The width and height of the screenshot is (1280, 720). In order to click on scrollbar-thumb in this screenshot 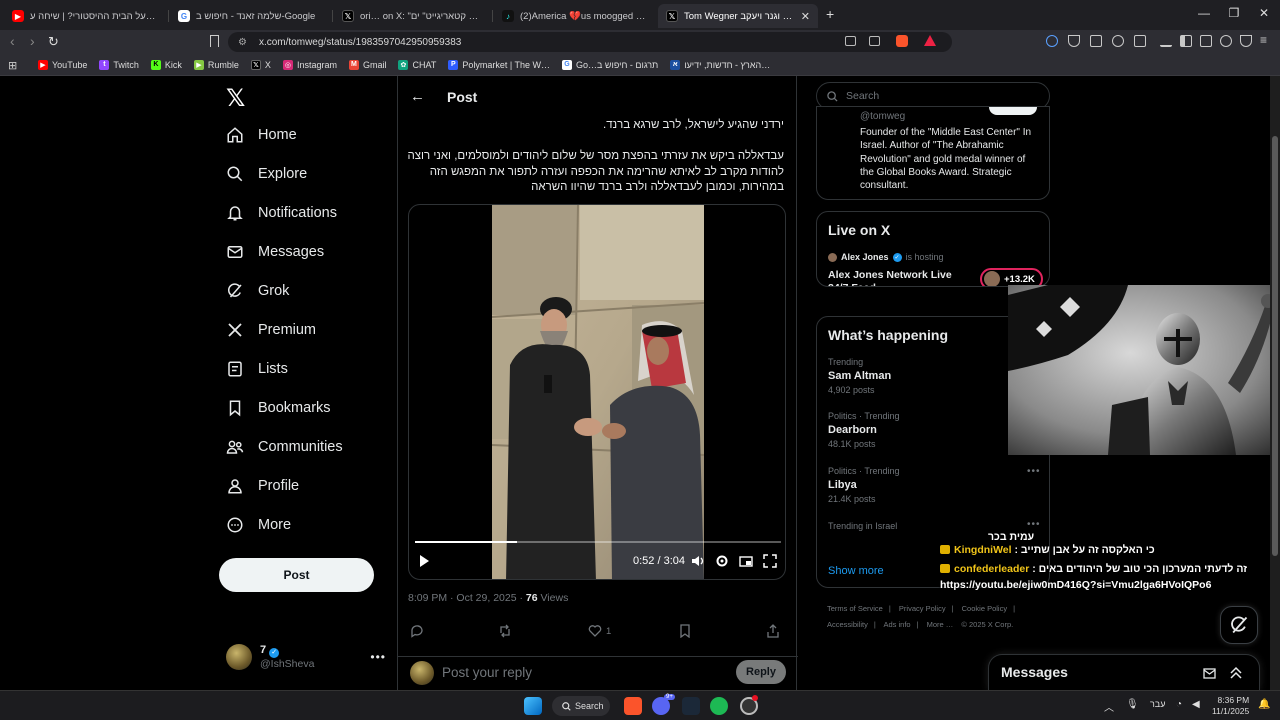, I will do `click(1275, 346)`.